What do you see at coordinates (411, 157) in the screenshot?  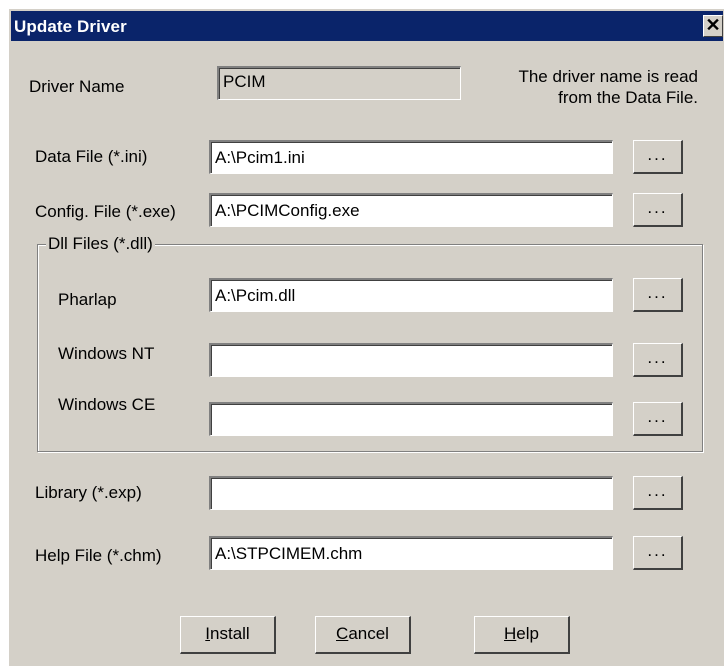 I see `data-file-field: A:\Pcim1.ini` at bounding box center [411, 157].